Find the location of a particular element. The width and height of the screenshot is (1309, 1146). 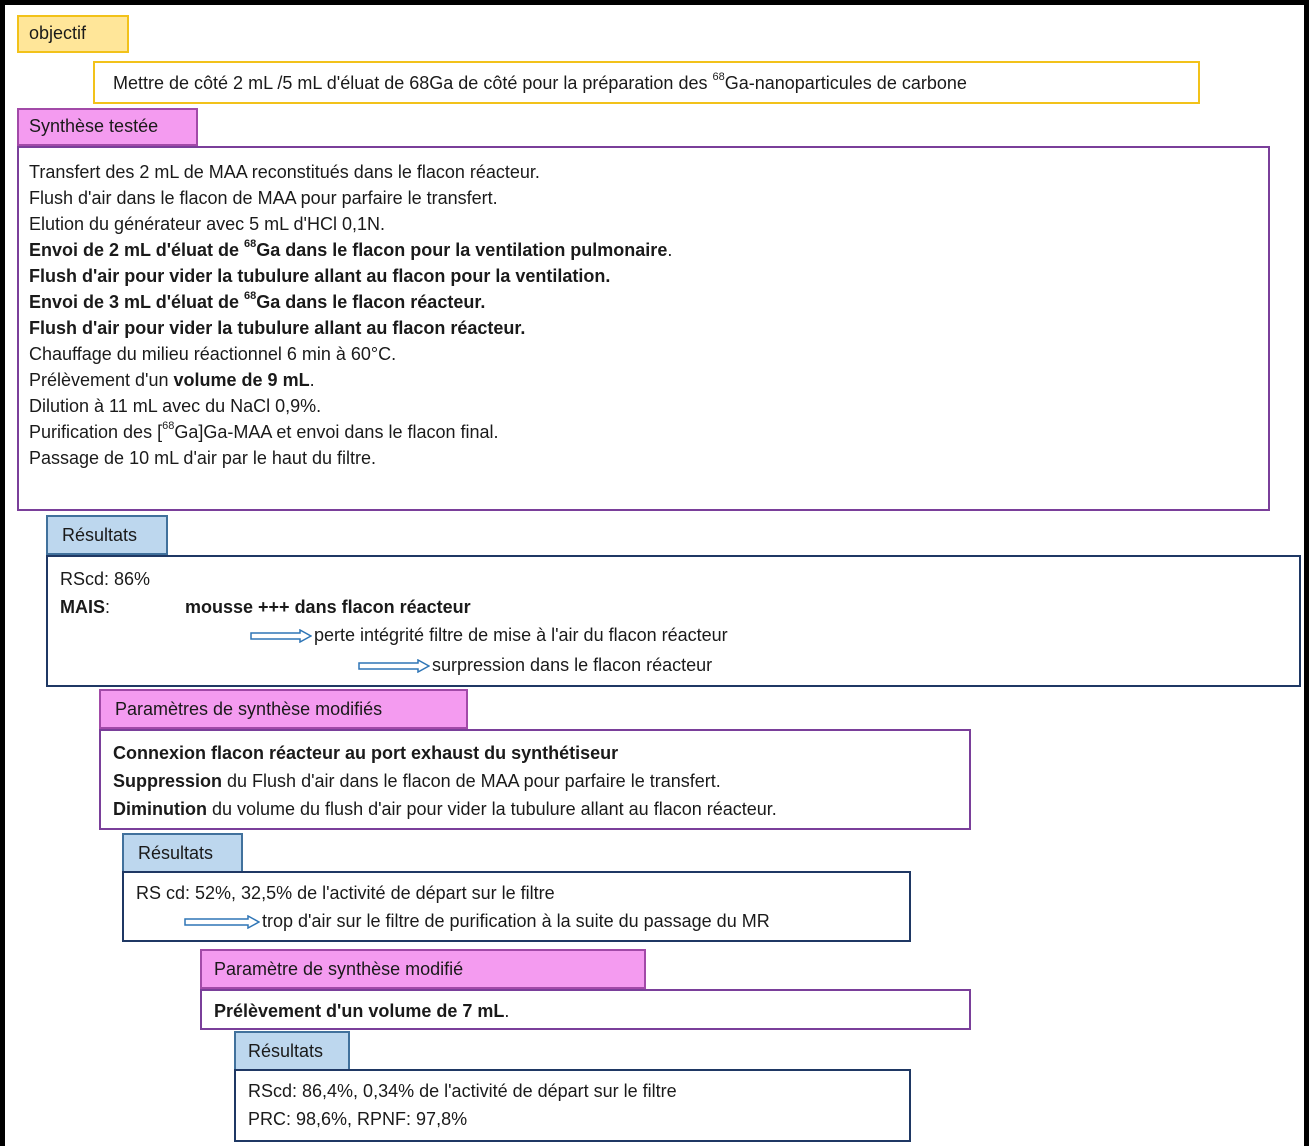

resultats-1-label: Résultats is located at coordinates (107, 535).